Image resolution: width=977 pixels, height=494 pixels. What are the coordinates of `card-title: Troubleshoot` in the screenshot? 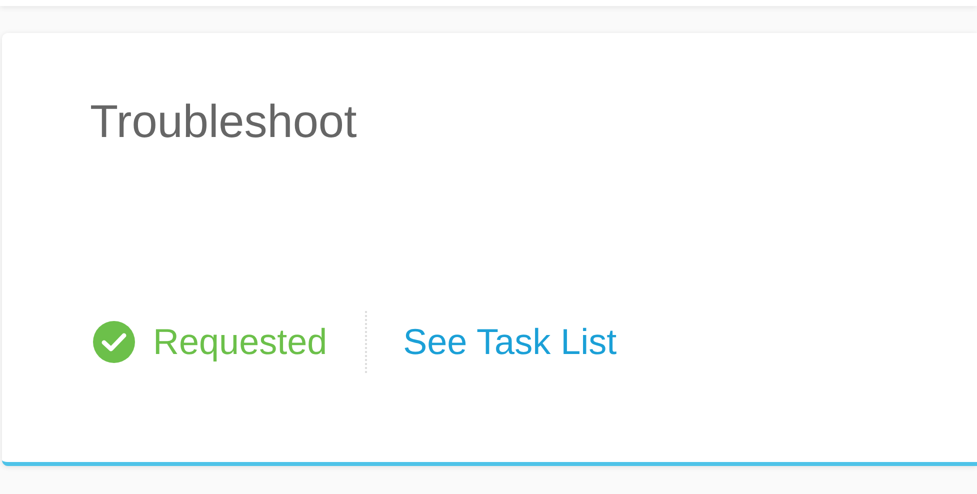 It's located at (224, 121).